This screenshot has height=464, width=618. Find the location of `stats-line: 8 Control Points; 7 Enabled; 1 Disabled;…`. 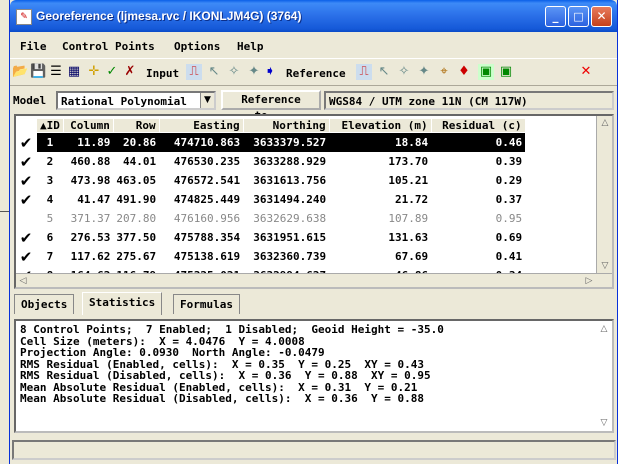

stats-line: 8 Control Points; 7 Enabled; 1 Disabled;… is located at coordinates (232, 329).